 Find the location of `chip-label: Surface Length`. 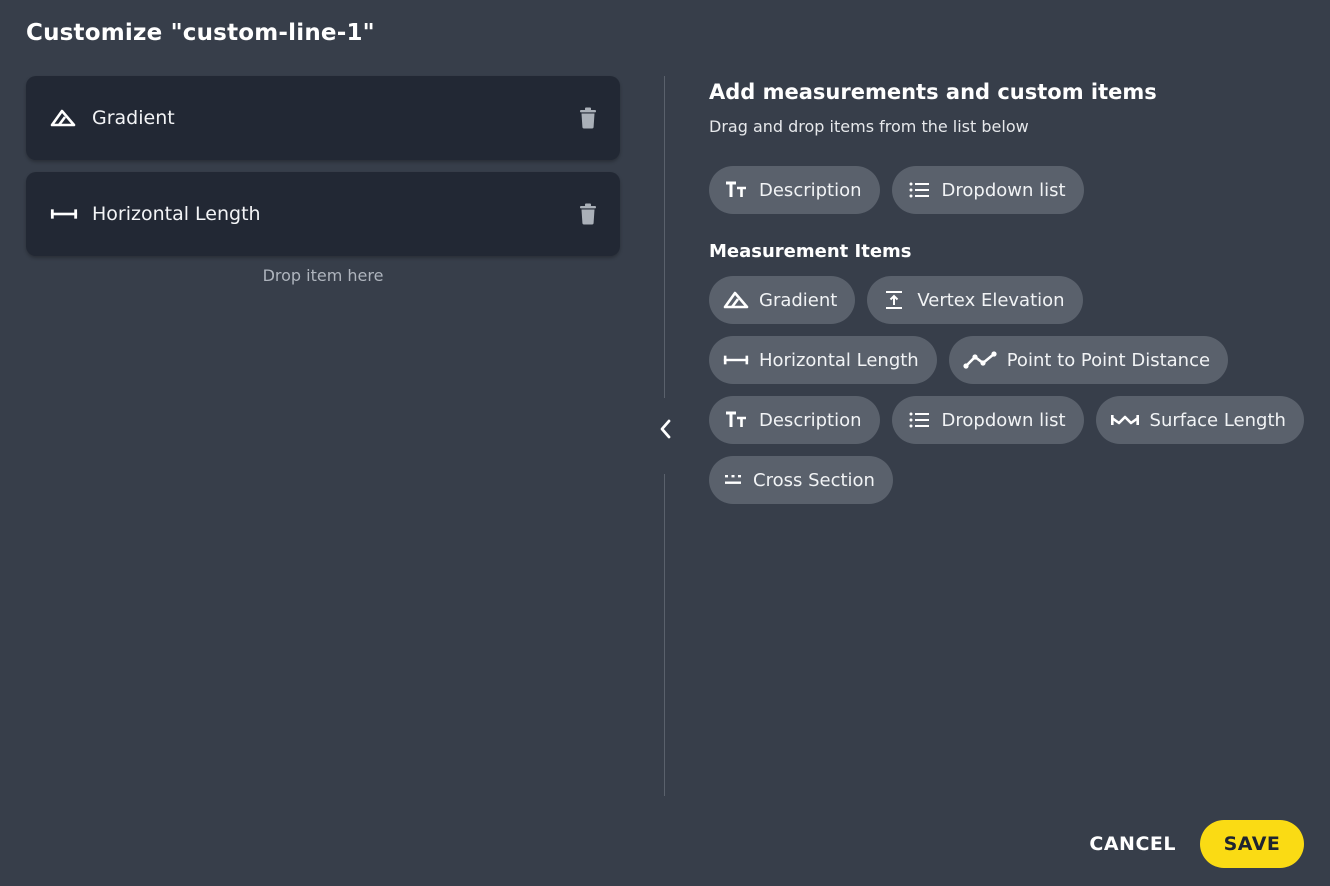

chip-label: Surface Length is located at coordinates (1217, 420).